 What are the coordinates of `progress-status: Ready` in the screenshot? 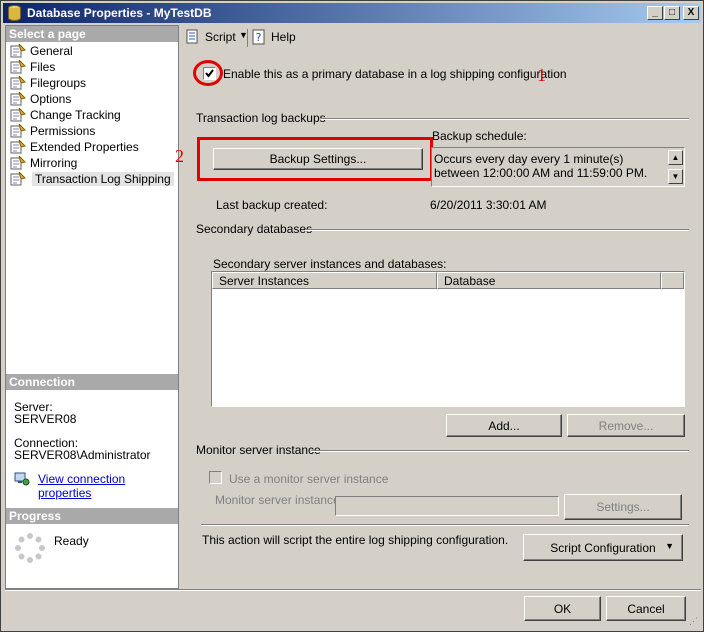 It's located at (71, 541).